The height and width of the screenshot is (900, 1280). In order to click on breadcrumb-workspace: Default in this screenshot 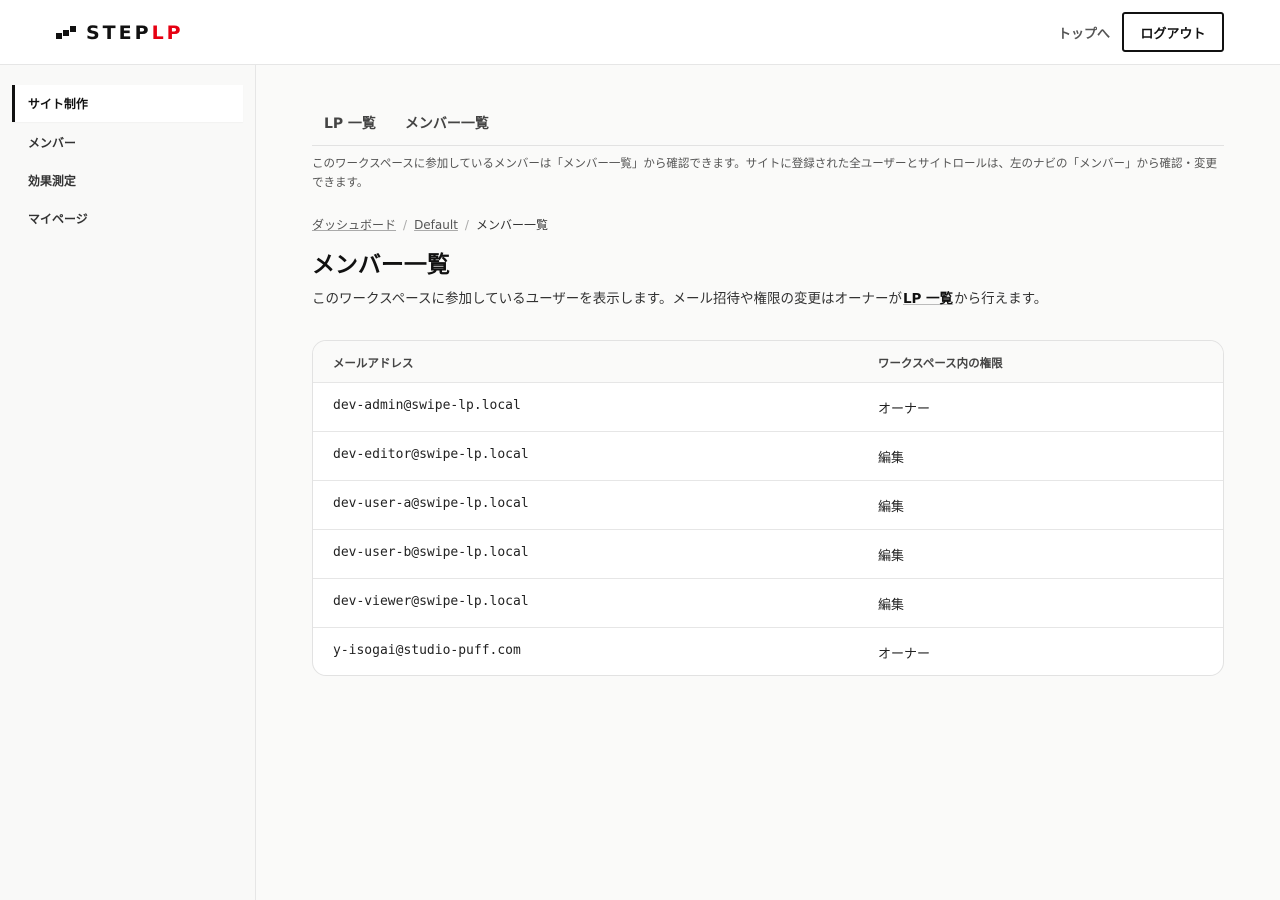, I will do `click(436, 225)`.